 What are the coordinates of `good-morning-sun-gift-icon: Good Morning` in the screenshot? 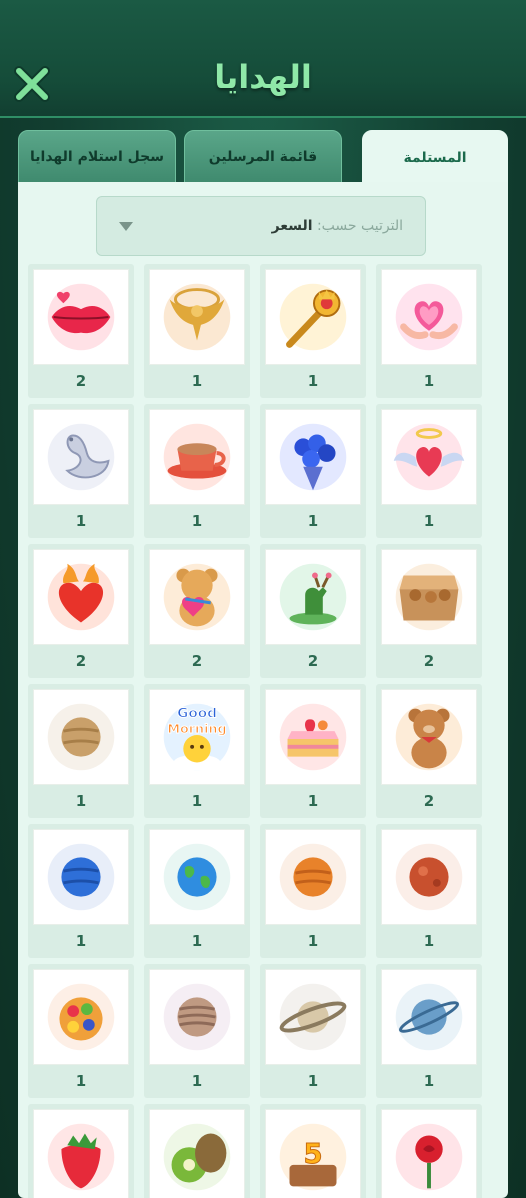 It's located at (197, 737).